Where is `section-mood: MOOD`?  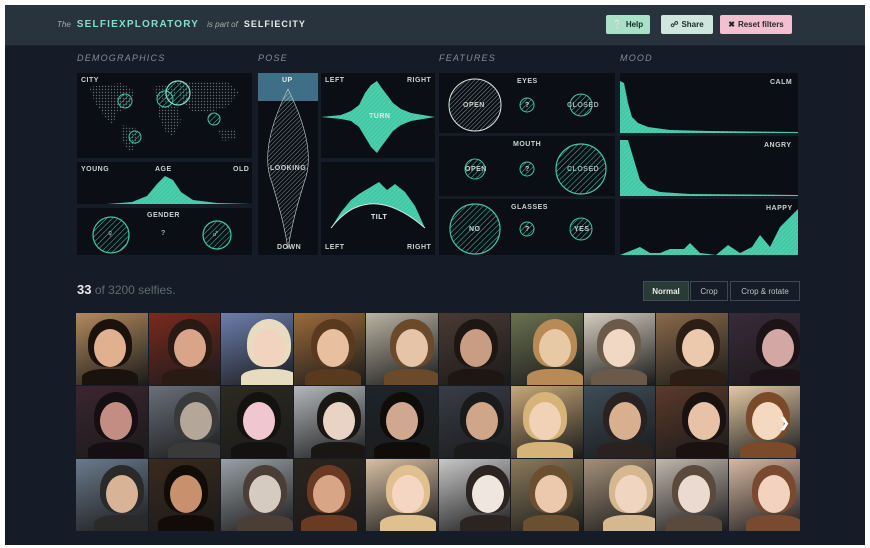 section-mood: MOOD is located at coordinates (636, 58).